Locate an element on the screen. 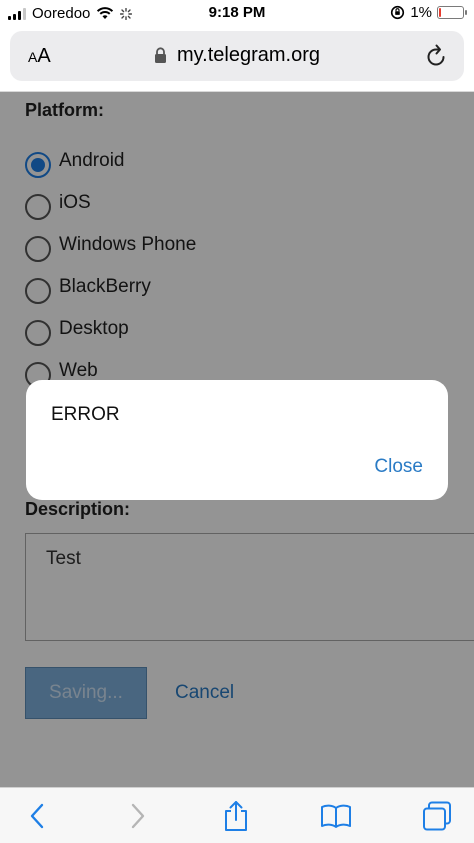 The width and height of the screenshot is (474, 843). browser-address-area: AA my.telegram.org is located at coordinates (237, 60).